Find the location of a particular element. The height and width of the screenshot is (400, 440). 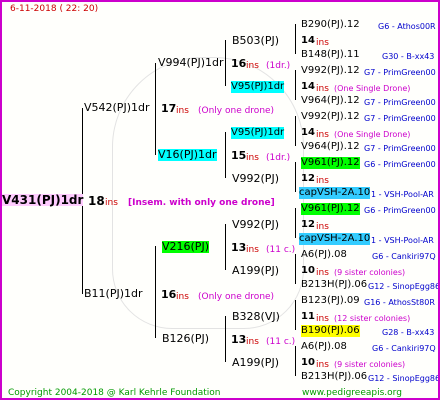

l4-queen: B190(PJ).06 is located at coordinates (330, 331).